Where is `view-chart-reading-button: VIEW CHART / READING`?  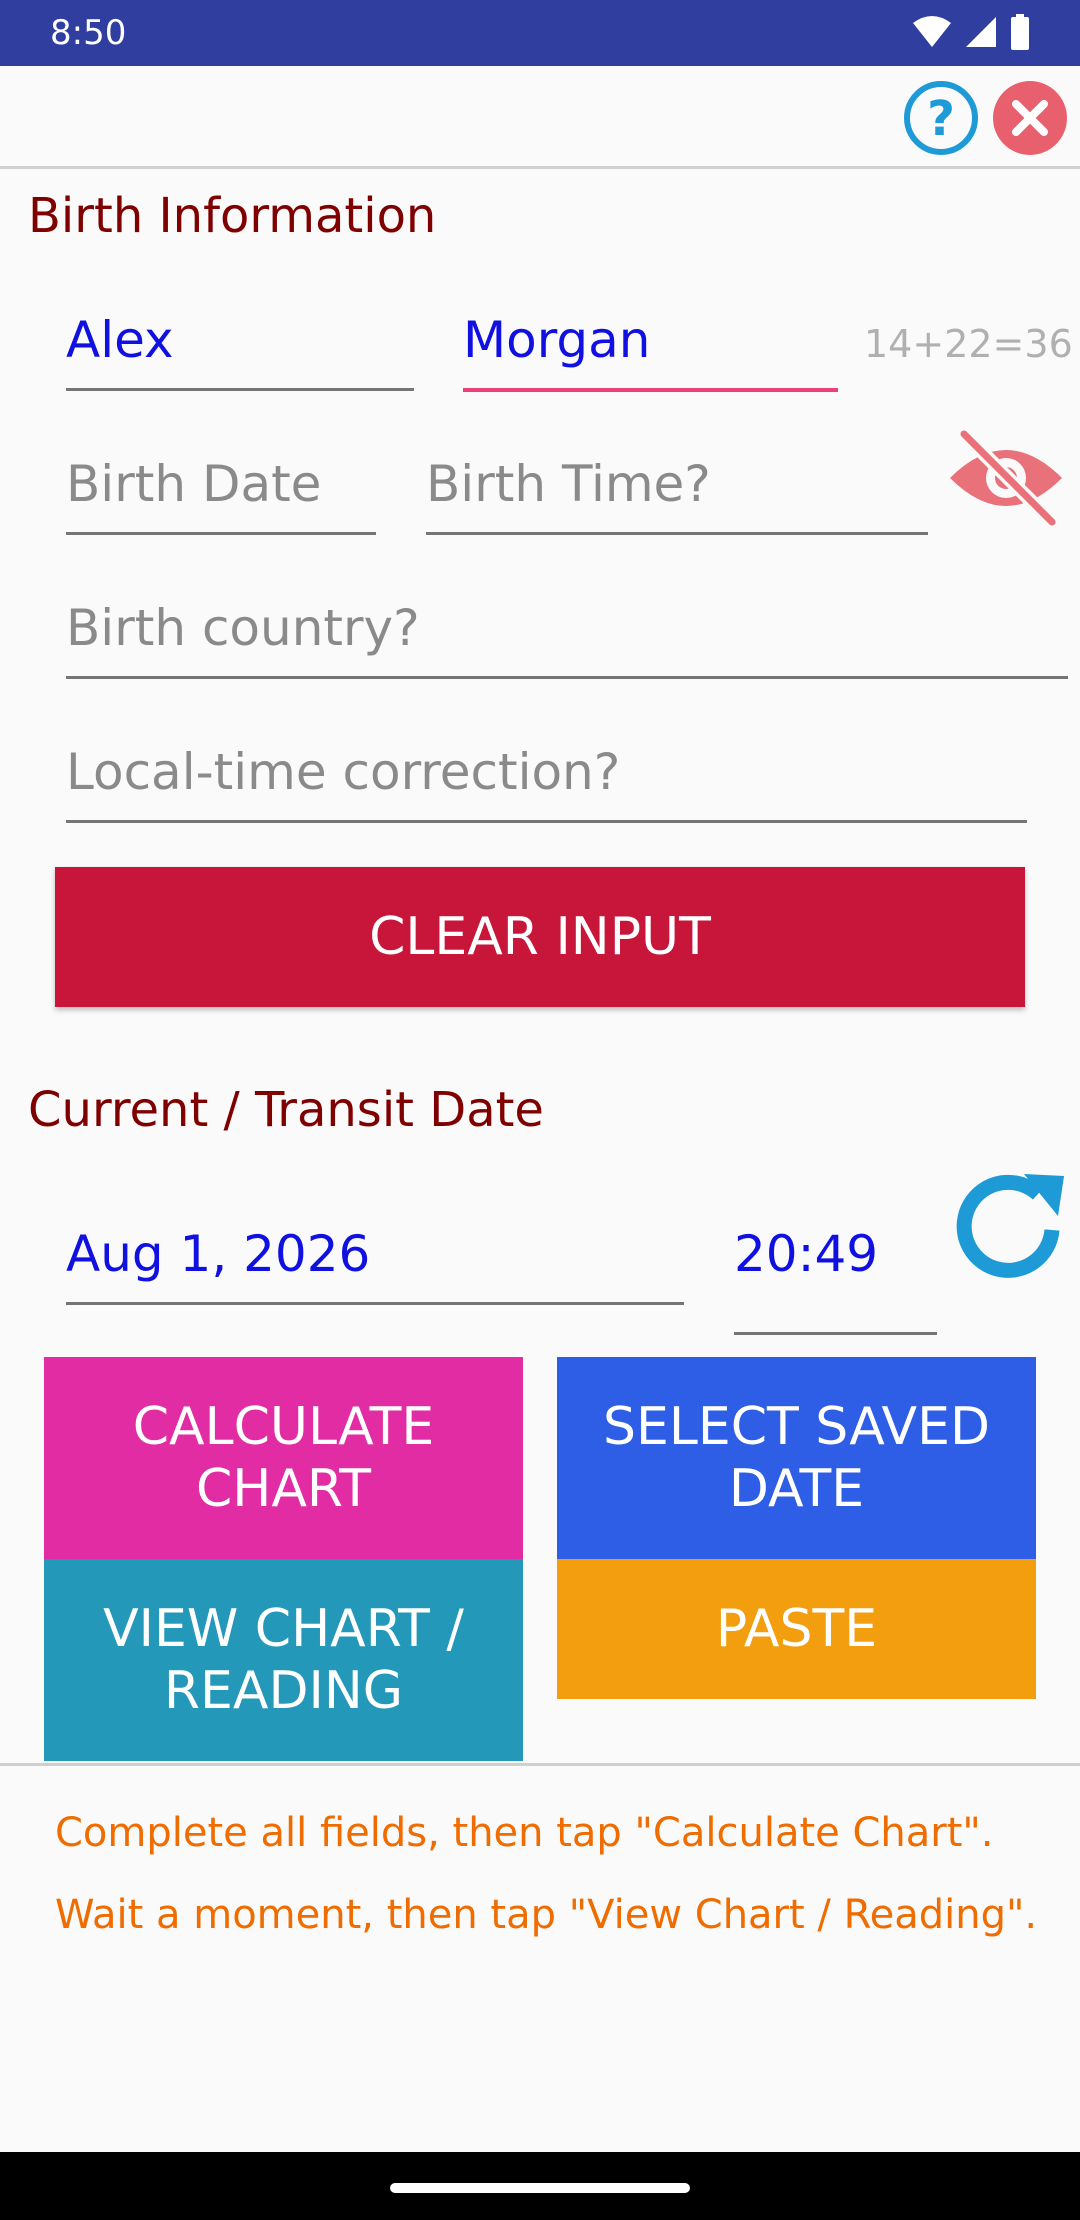
view-chart-reading-button: VIEW CHART / READING is located at coordinates (283, 1660).